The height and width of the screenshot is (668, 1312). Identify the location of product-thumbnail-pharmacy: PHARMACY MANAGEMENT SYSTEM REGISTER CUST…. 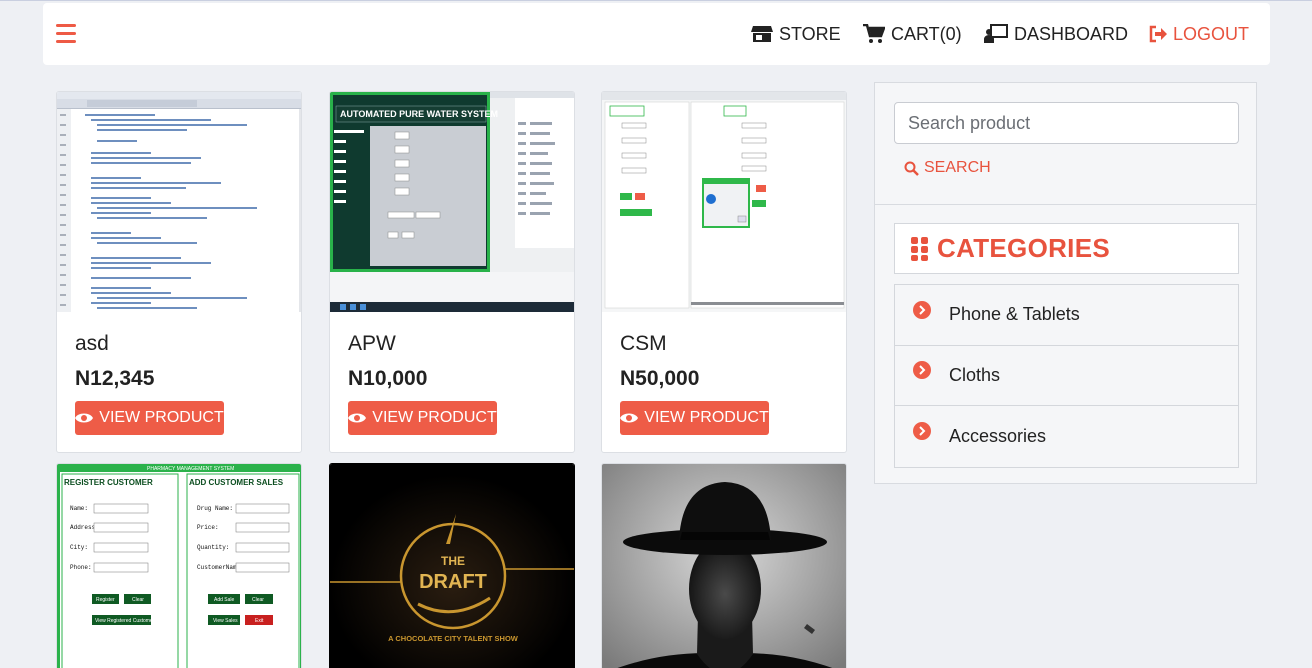
(179, 566).